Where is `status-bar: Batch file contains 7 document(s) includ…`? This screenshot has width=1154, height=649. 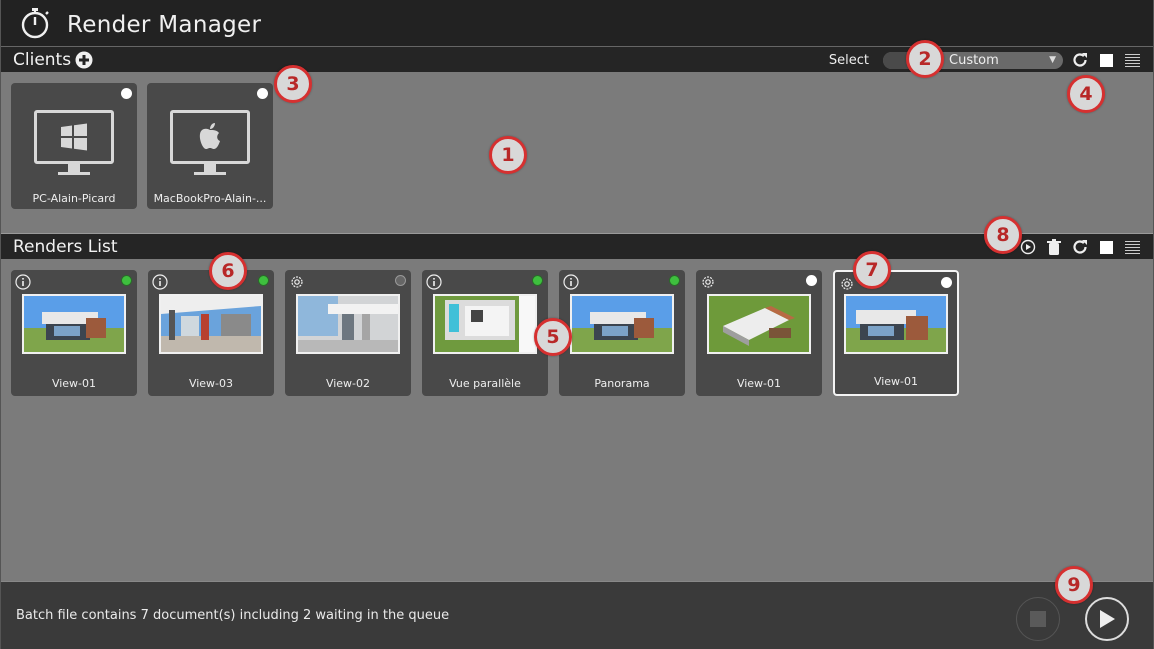
status-bar: Batch file contains 7 document(s) includ… is located at coordinates (577, 615).